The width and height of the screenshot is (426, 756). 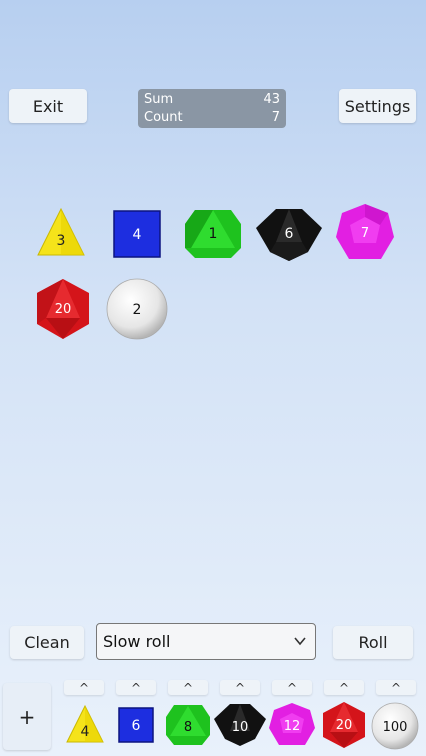 What do you see at coordinates (240, 727) in the screenshot?
I see `tray-d10-label: 10` at bounding box center [240, 727].